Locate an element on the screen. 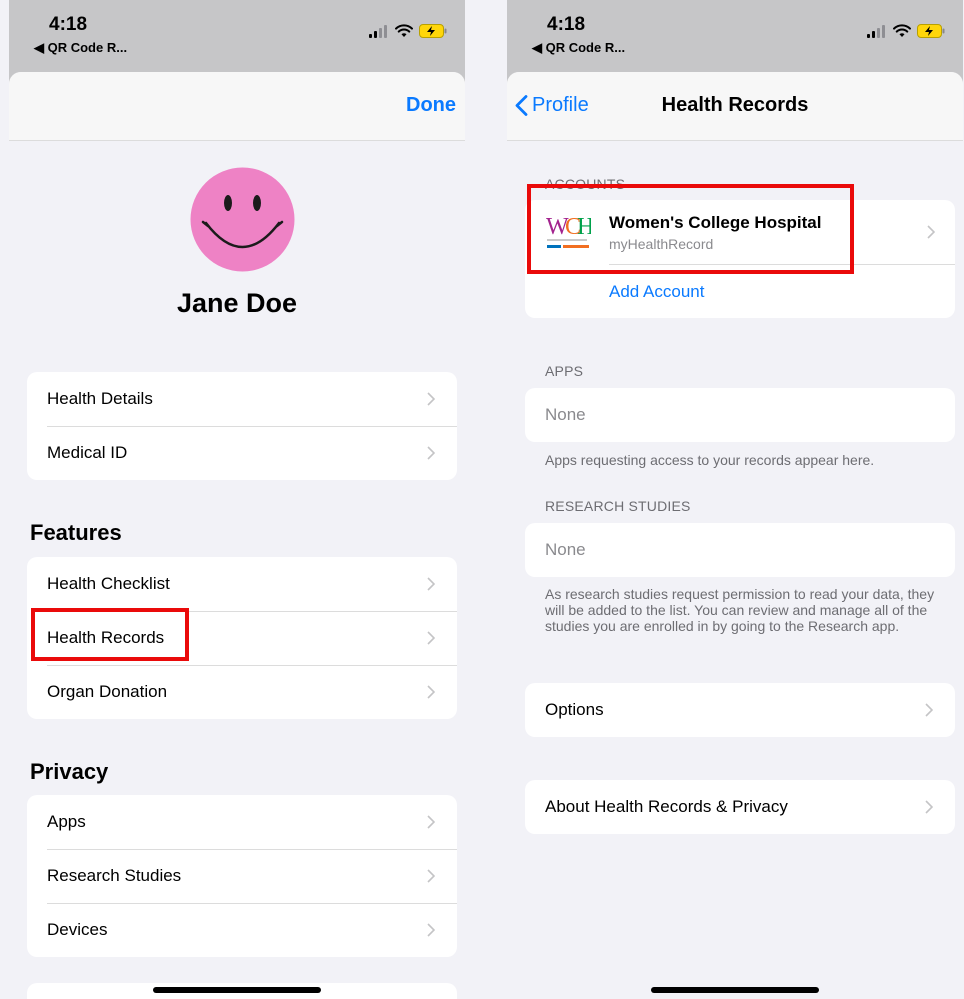 The width and height of the screenshot is (964, 999). apps-header: APPS is located at coordinates (564, 371).